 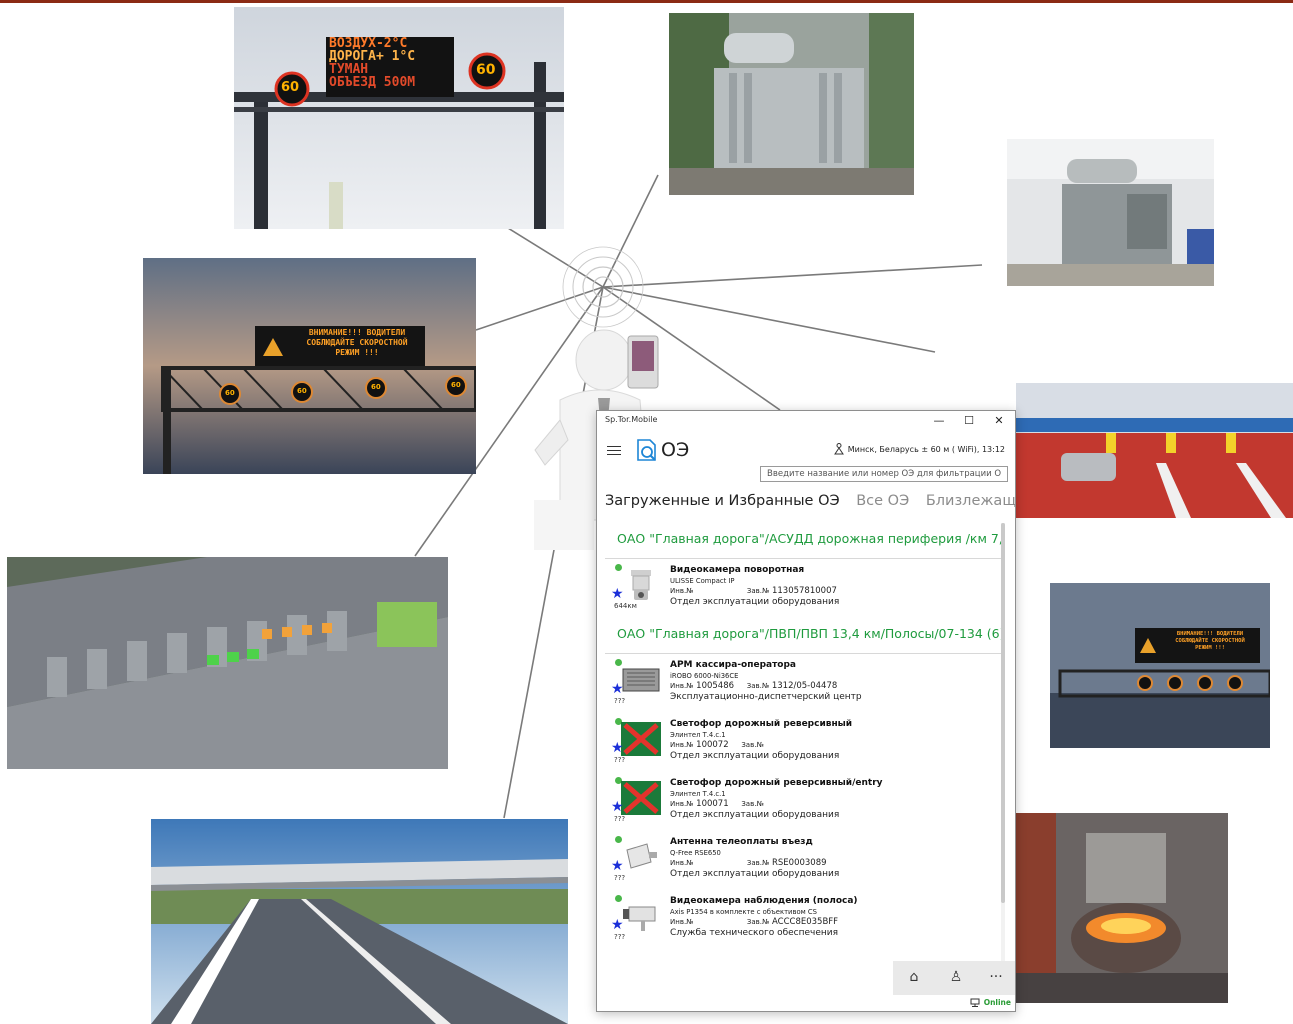 What do you see at coordinates (970, 501) in the screenshot?
I see `tab-nearby: Близлежащие ОЭ` at bounding box center [970, 501].